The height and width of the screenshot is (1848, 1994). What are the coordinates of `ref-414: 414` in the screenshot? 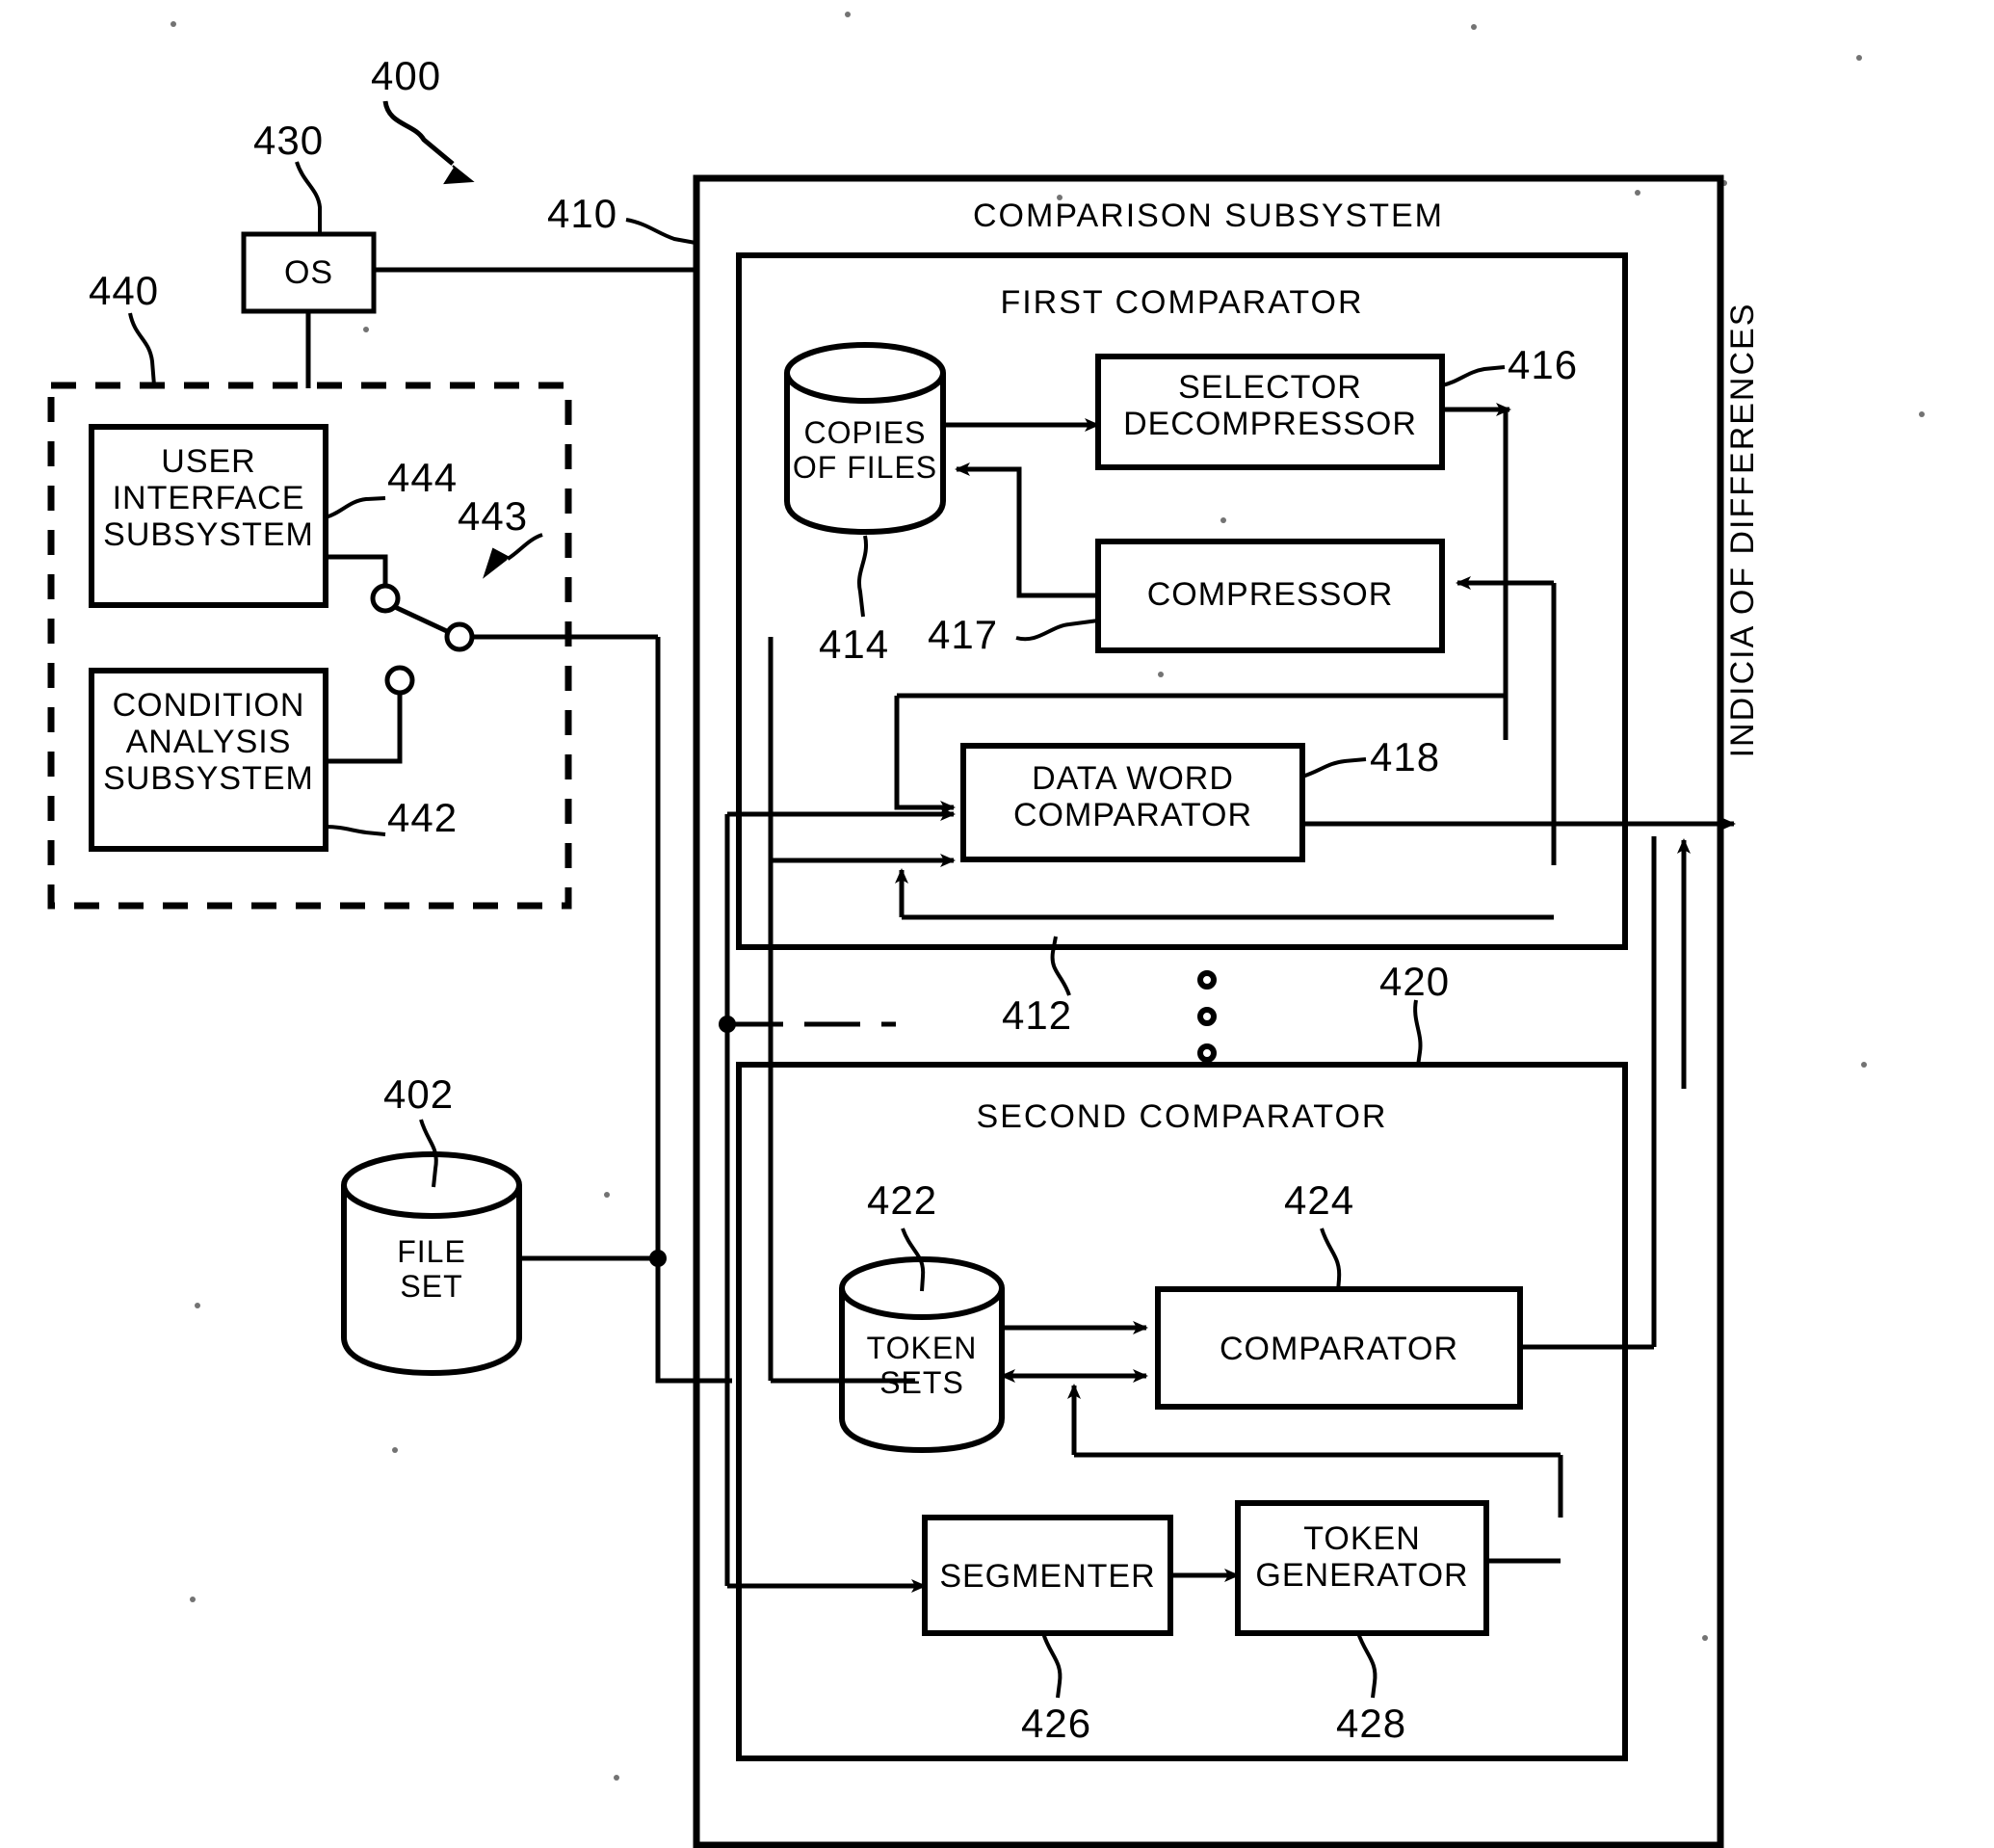 It's located at (855, 644).